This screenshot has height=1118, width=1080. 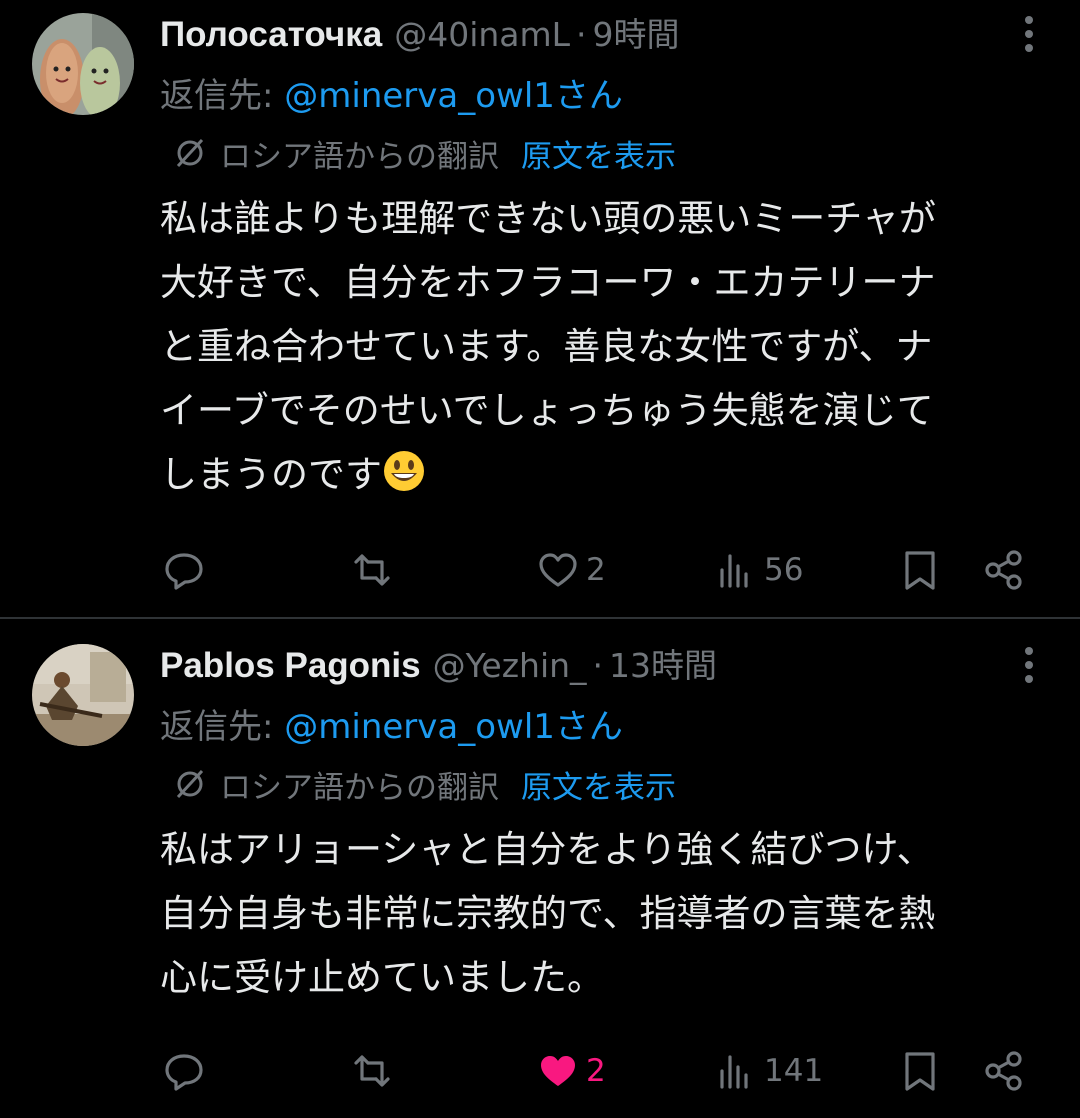 What do you see at coordinates (510, 665) in the screenshot?
I see `user-handle: @Yezhin_` at bounding box center [510, 665].